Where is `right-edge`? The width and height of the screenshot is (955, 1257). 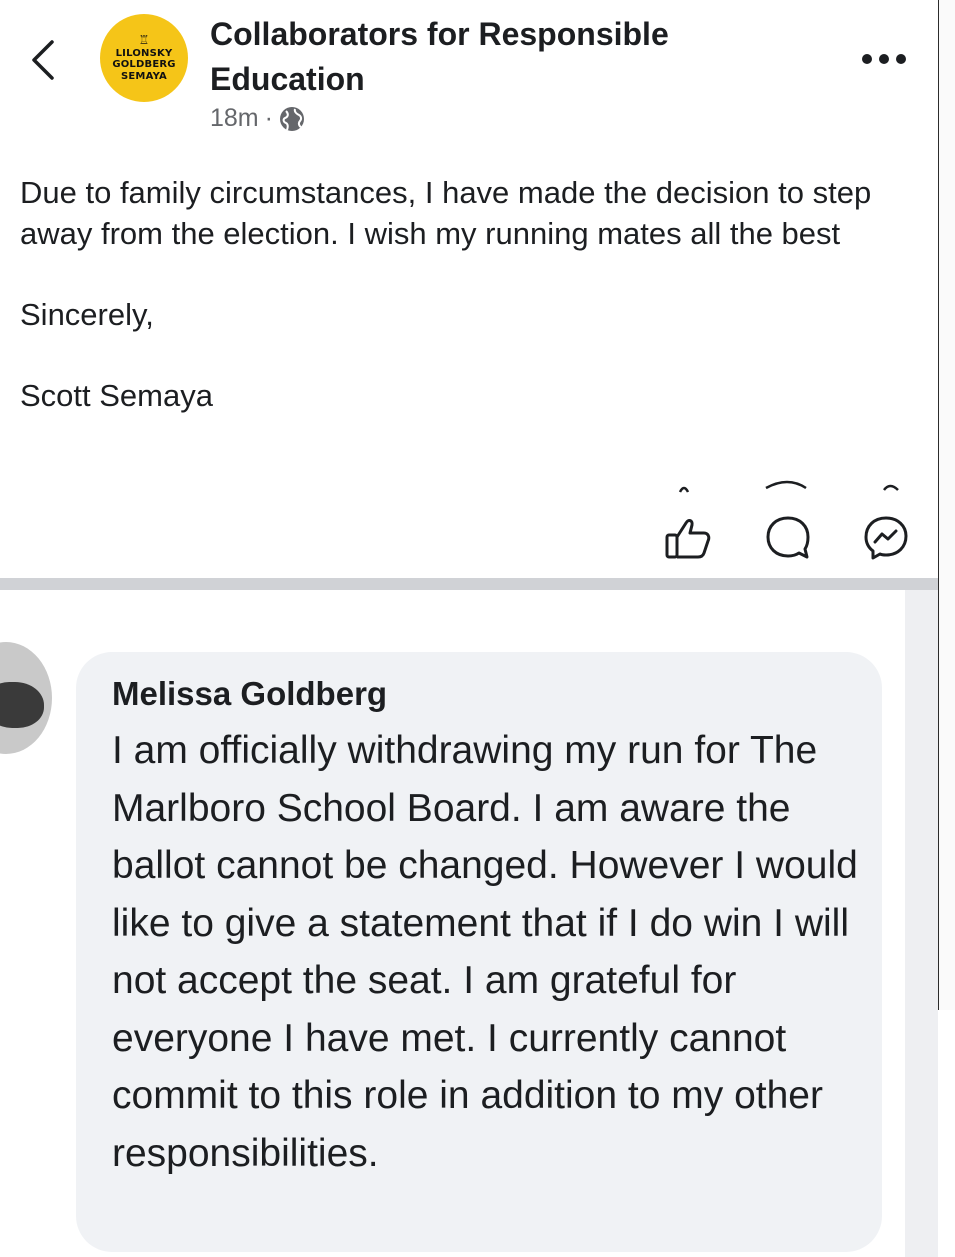 right-edge is located at coordinates (946, 505).